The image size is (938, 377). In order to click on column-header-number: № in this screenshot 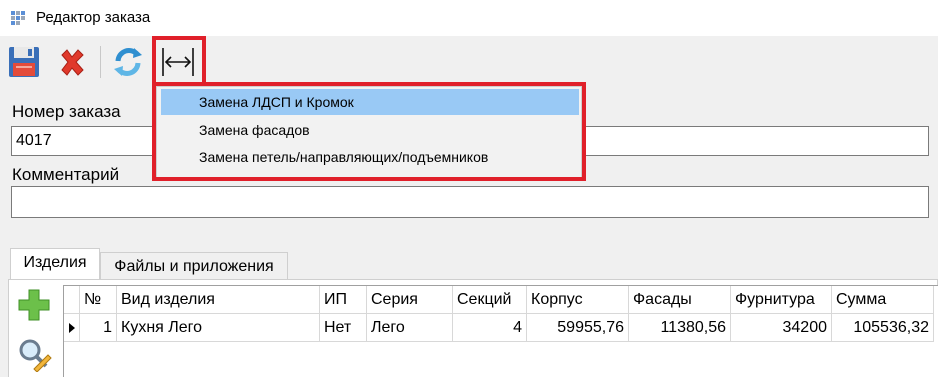, I will do `click(98, 300)`.